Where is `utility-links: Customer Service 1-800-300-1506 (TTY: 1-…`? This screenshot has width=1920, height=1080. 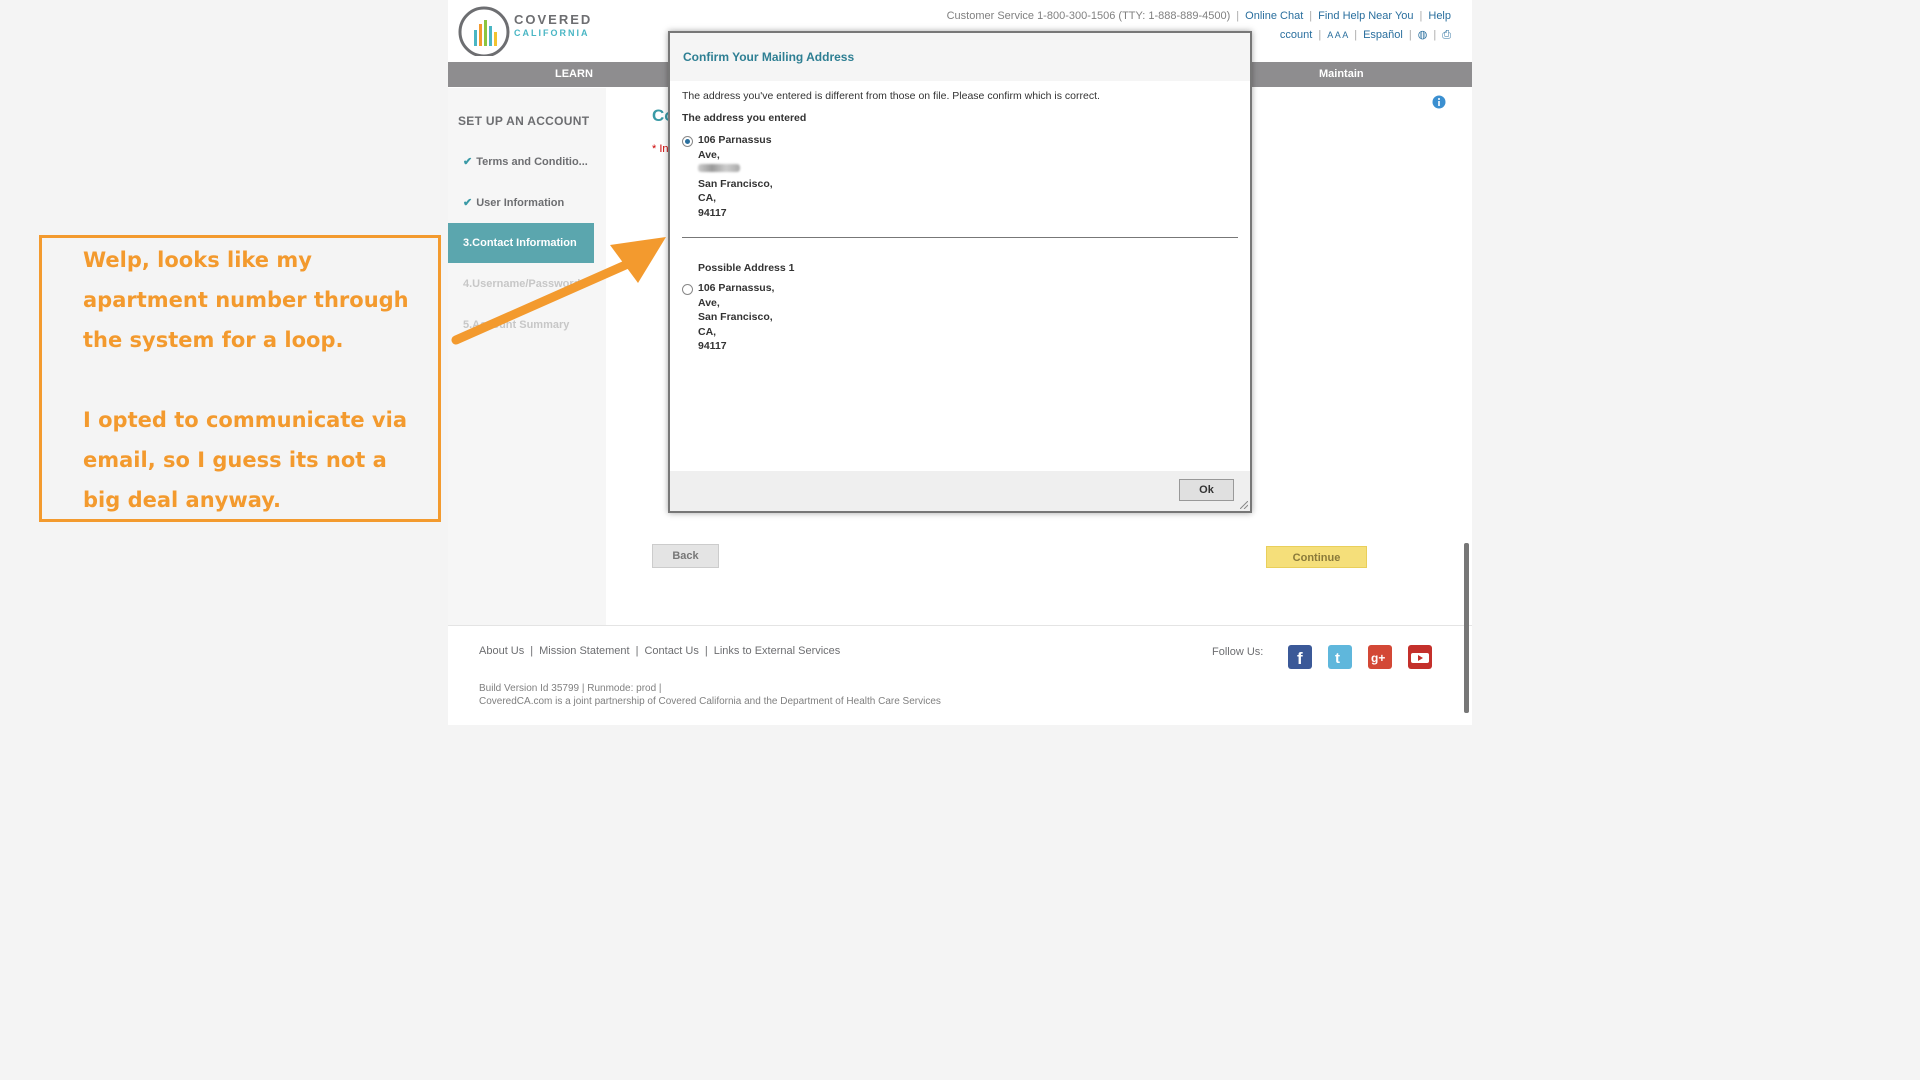 utility-links: Customer Service 1-800-300-1506 (TTY: 1-… is located at coordinates (1198, 16).